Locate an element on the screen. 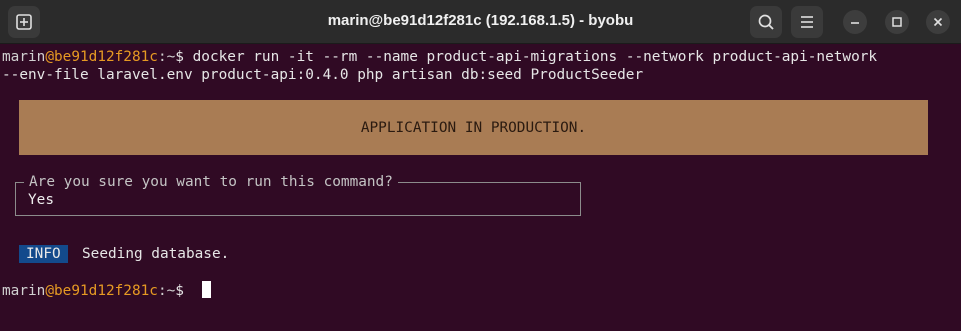  search-icon is located at coordinates (766, 22).